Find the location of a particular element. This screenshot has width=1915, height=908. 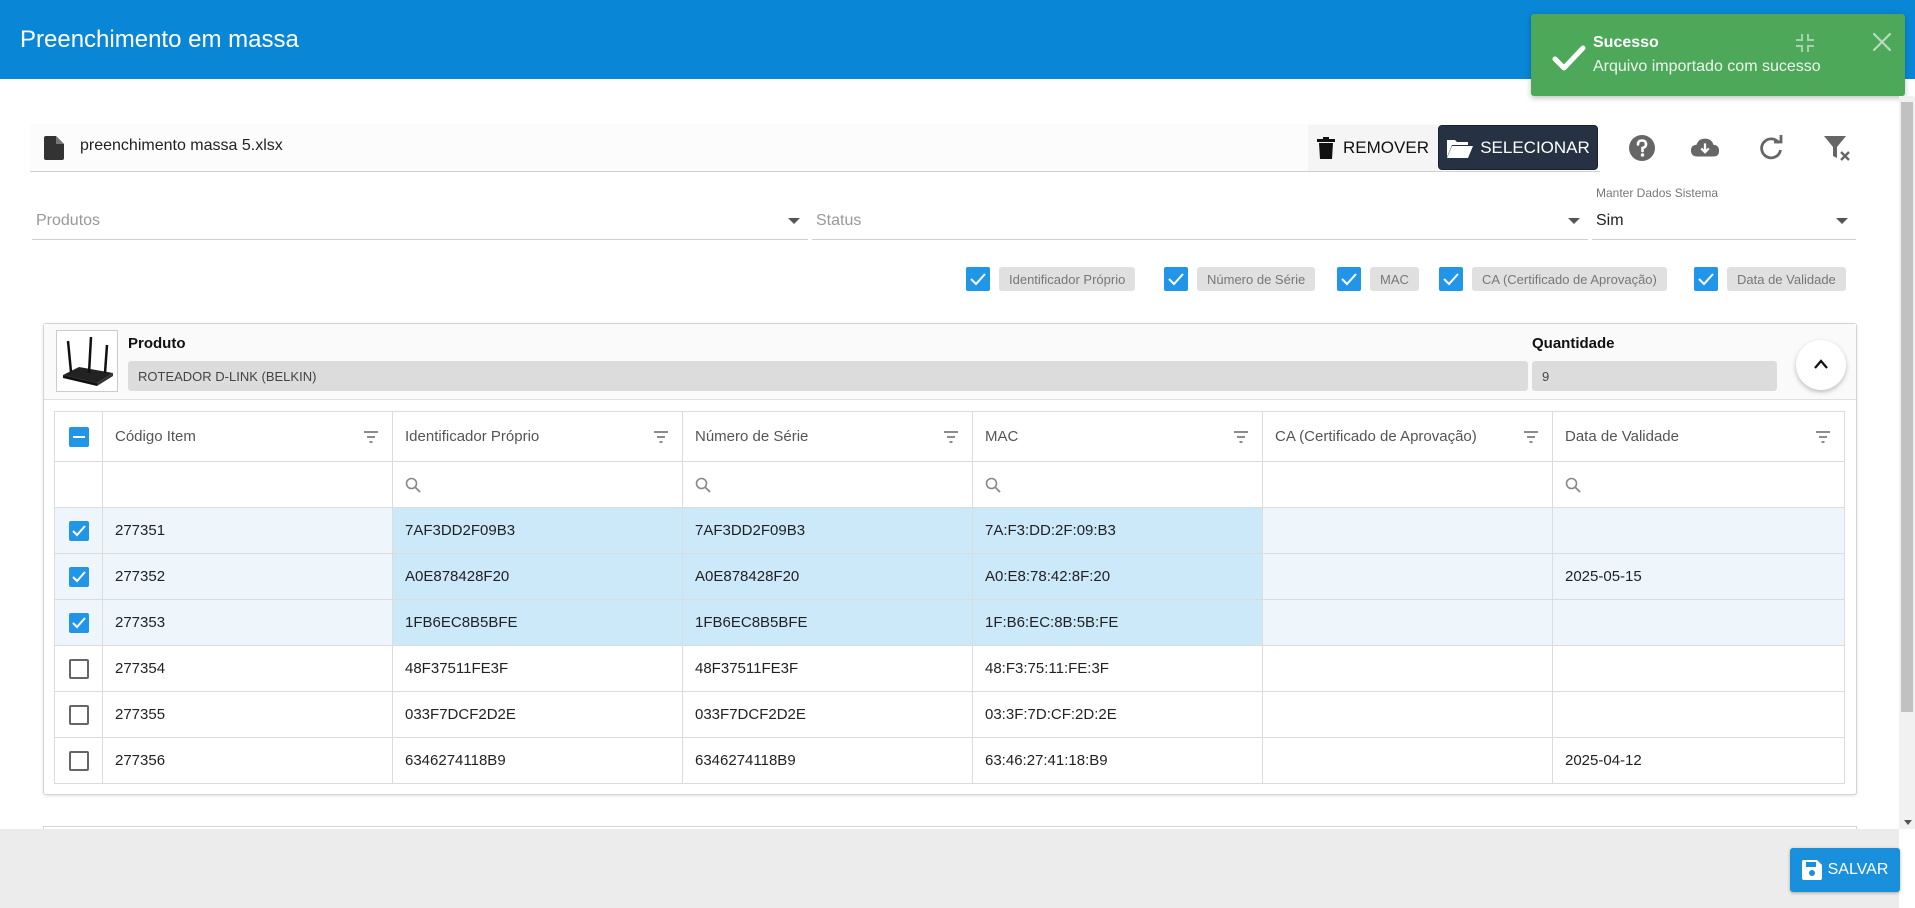

column-header-serie: Número de Série is located at coordinates (827, 436).